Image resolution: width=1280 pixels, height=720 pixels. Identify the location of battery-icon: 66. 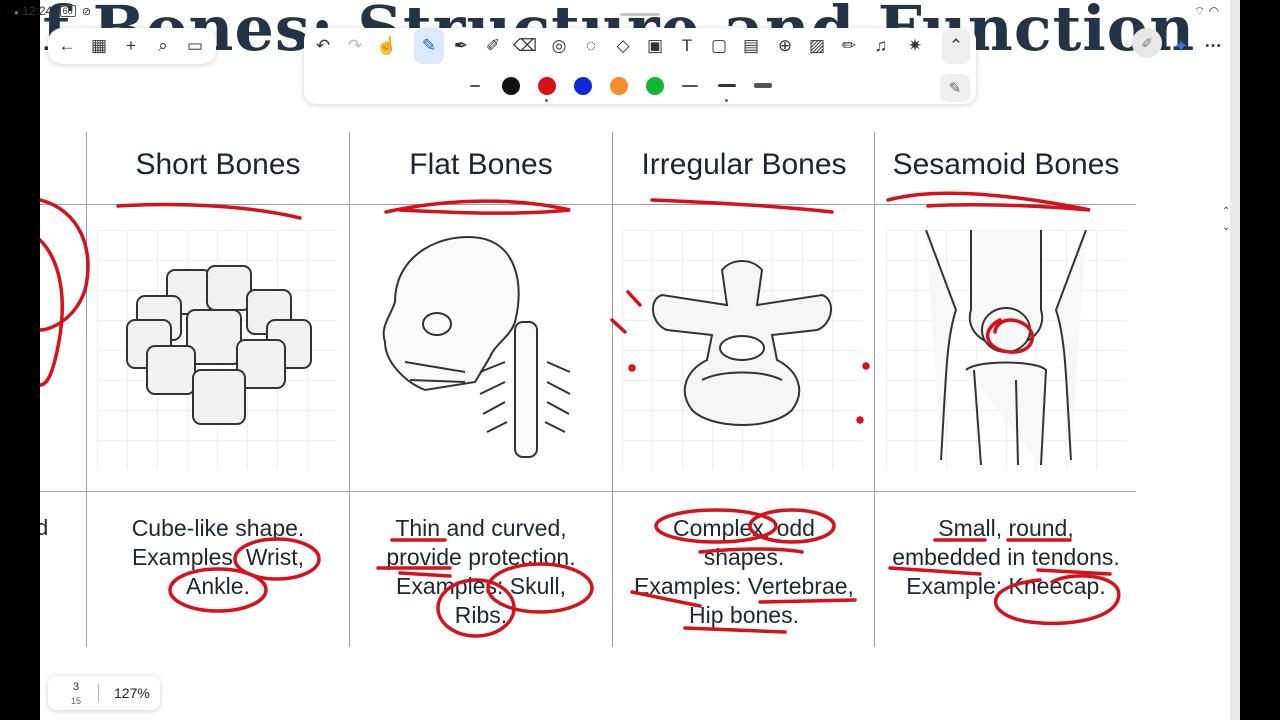
(67, 11).